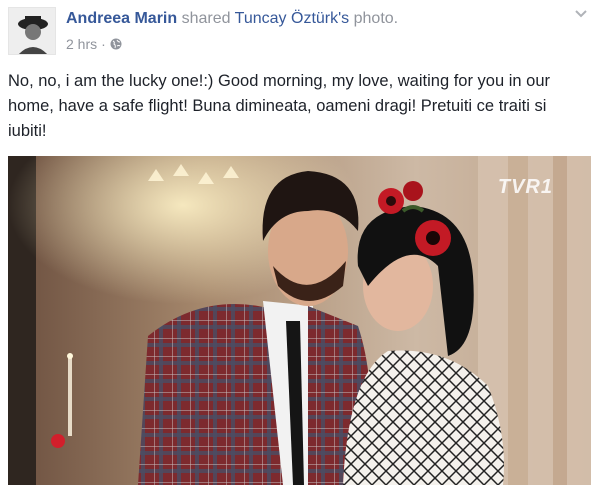  What do you see at coordinates (206, 18) in the screenshot?
I see `shared-label: shared` at bounding box center [206, 18].